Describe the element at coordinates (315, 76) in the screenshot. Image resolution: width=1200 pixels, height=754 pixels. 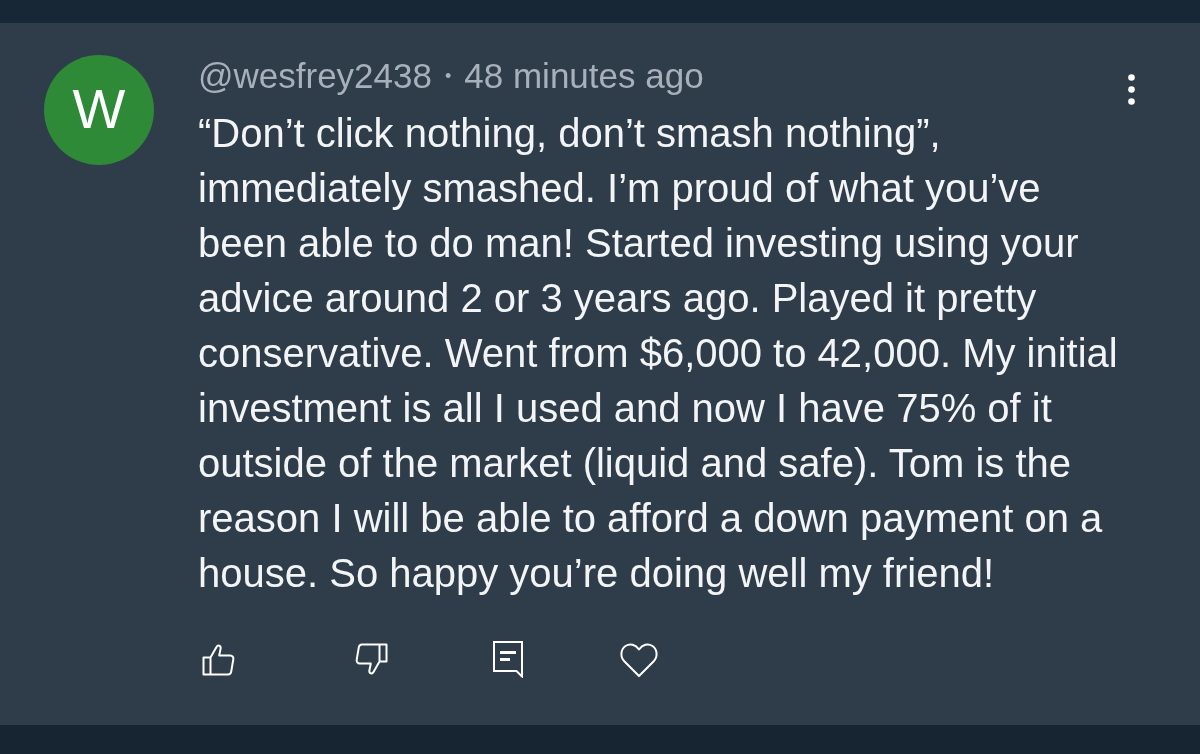
I see `author-handle: @wesfrey2438` at that location.